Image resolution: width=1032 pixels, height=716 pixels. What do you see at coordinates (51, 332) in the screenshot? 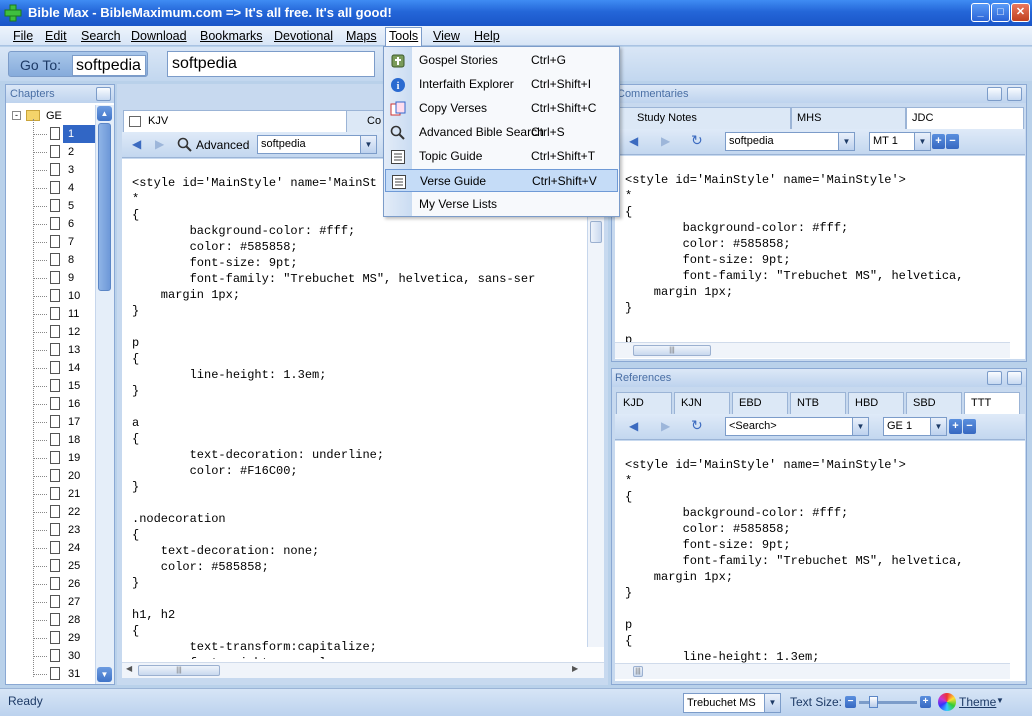
I see `chapter-item: 12` at bounding box center [51, 332].